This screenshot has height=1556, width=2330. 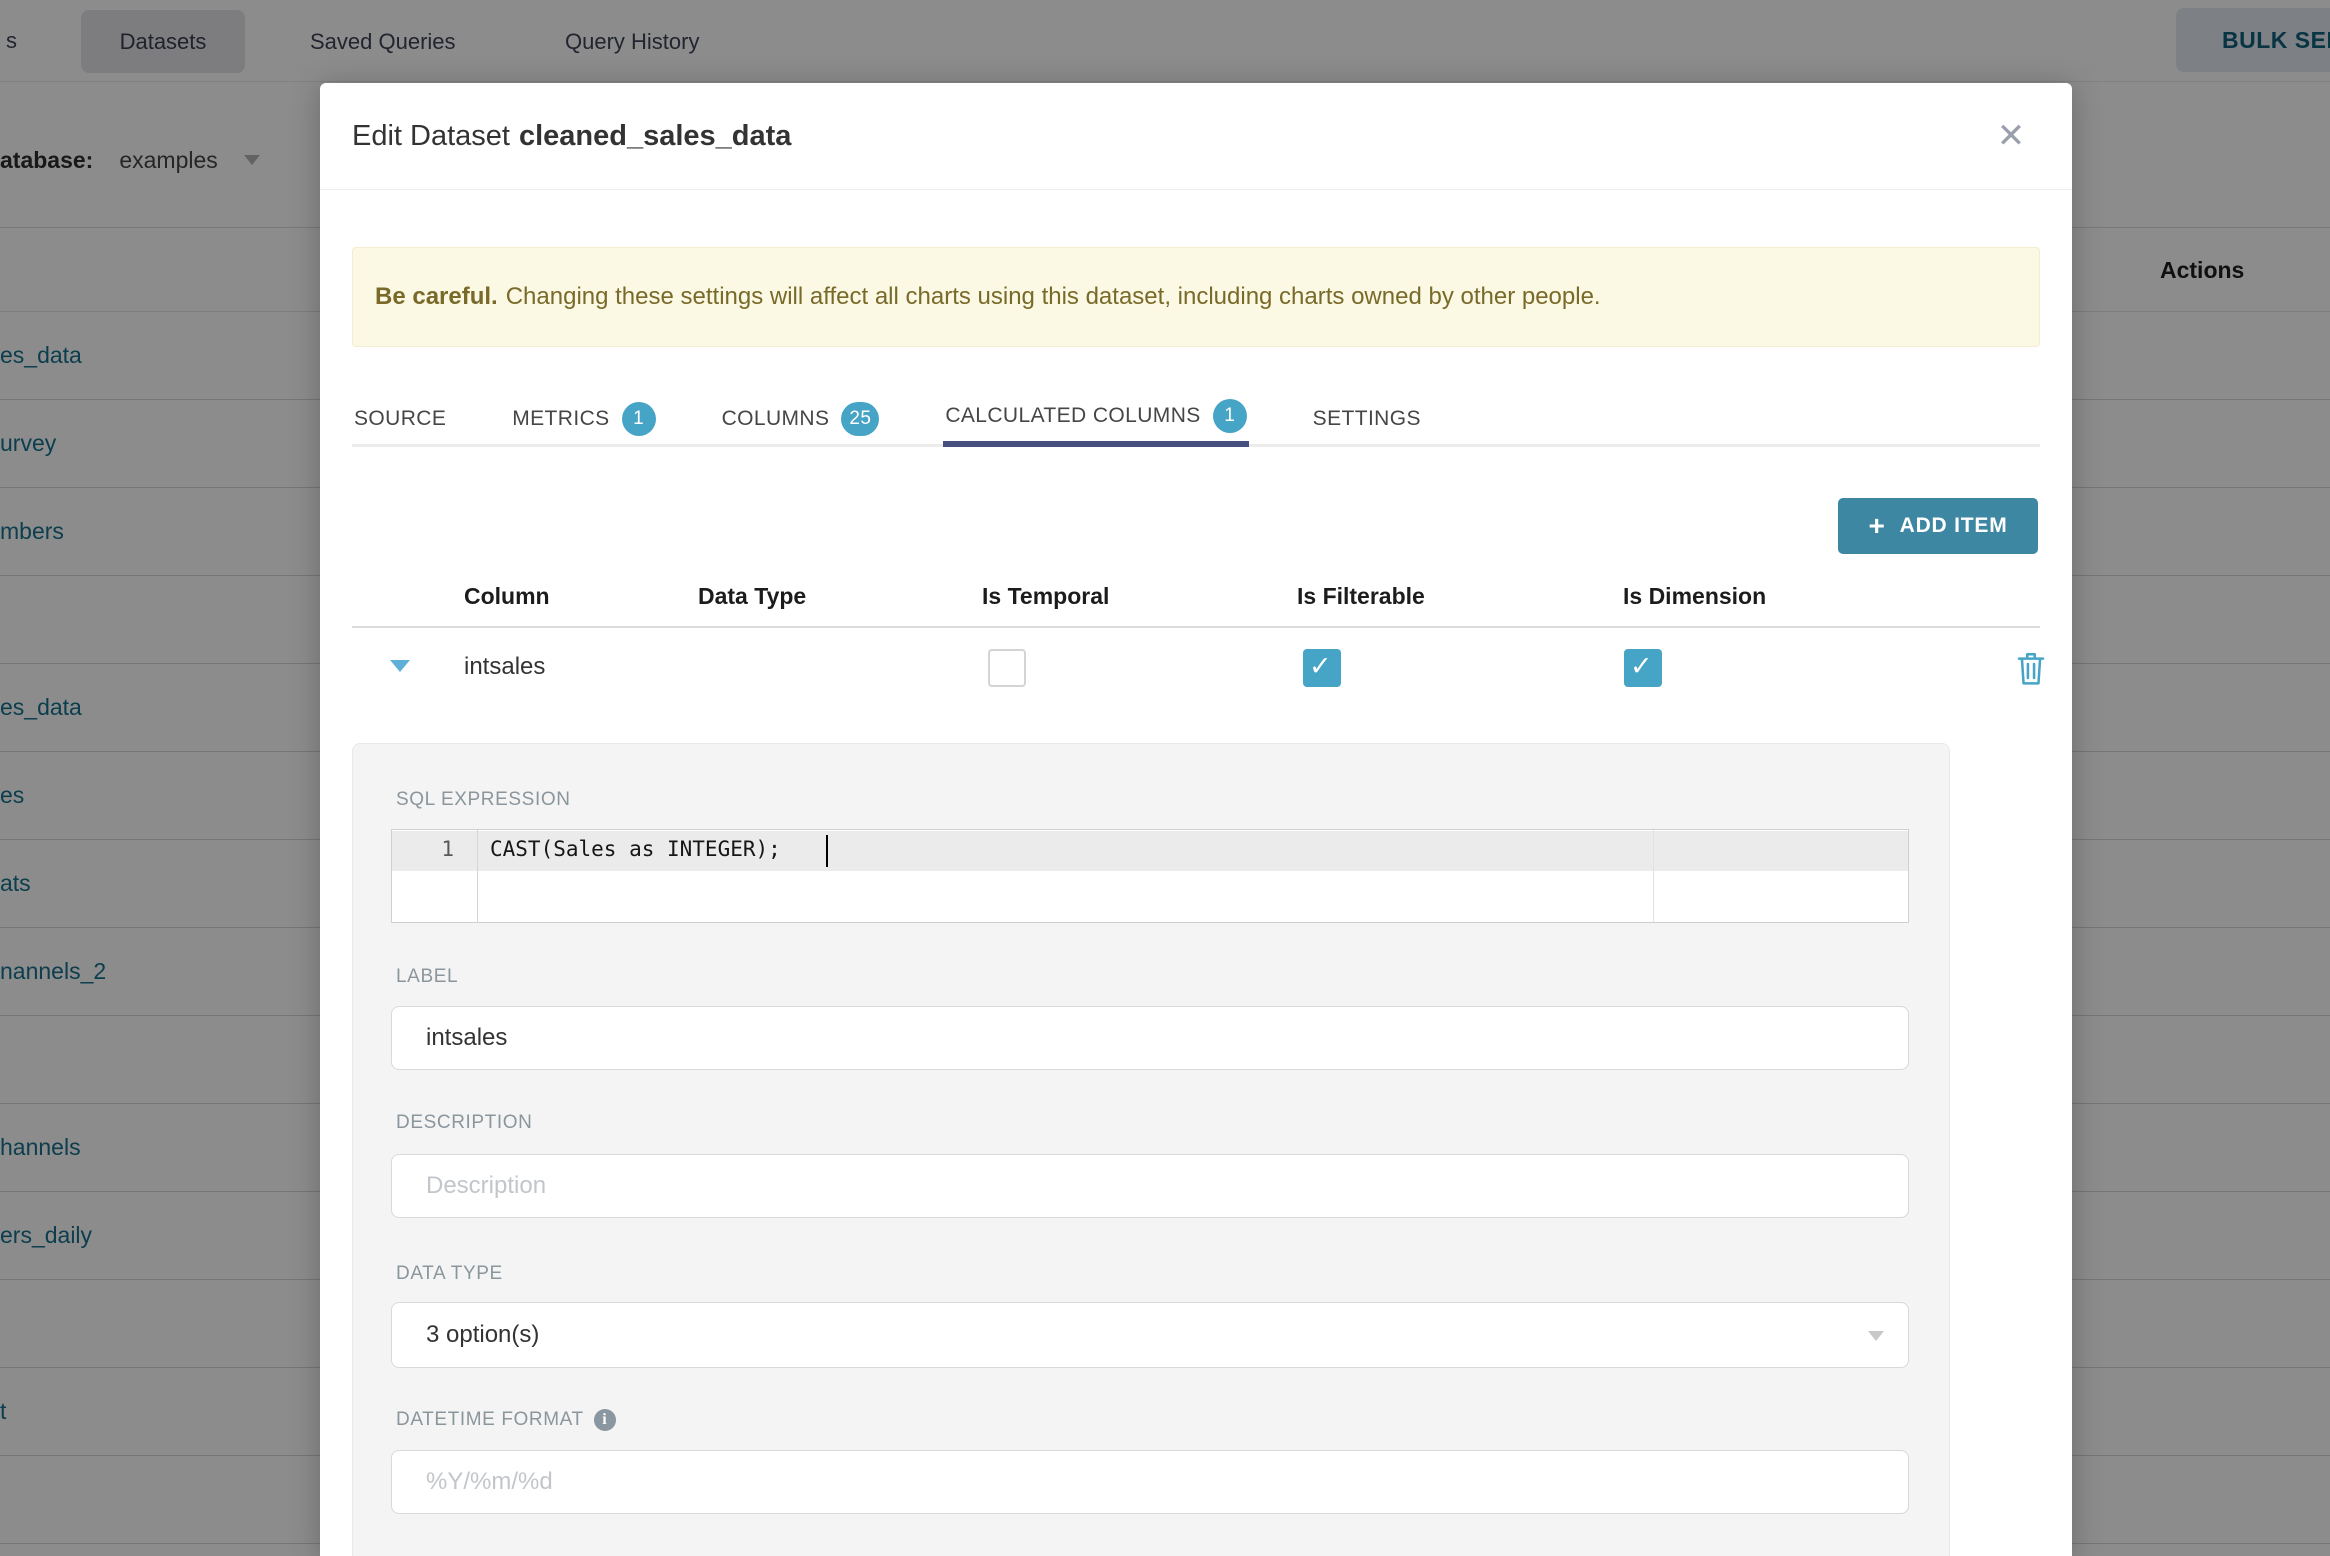 I want to click on modal-title-dataset-name: cleaned_sales_data, so click(x=655, y=136).